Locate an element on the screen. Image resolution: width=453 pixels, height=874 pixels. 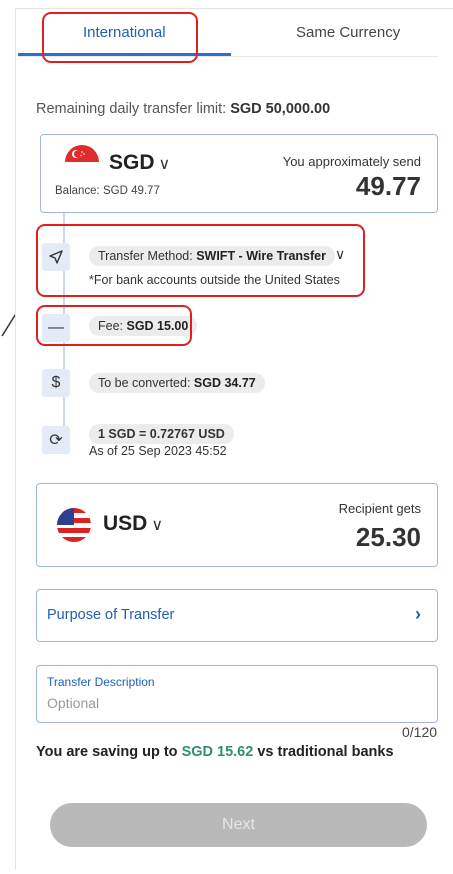
transfer-method-selector: Transfer Method: SWIFT - Wire Transfer is located at coordinates (212, 256).